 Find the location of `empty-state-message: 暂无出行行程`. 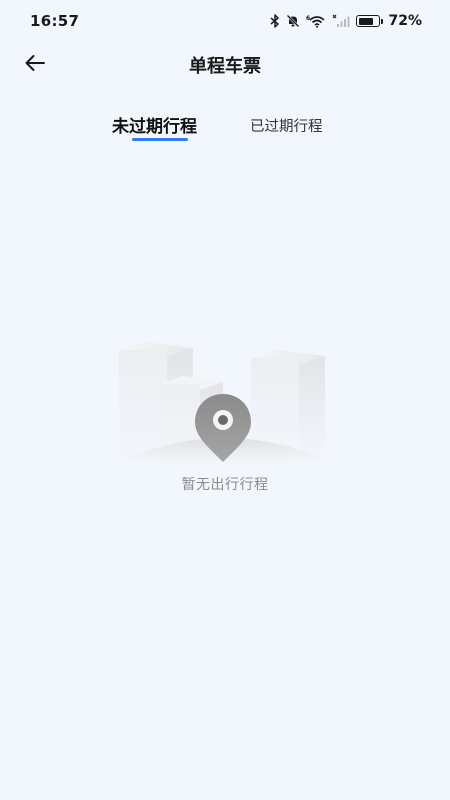

empty-state-message: 暂无出行行程 is located at coordinates (225, 485).